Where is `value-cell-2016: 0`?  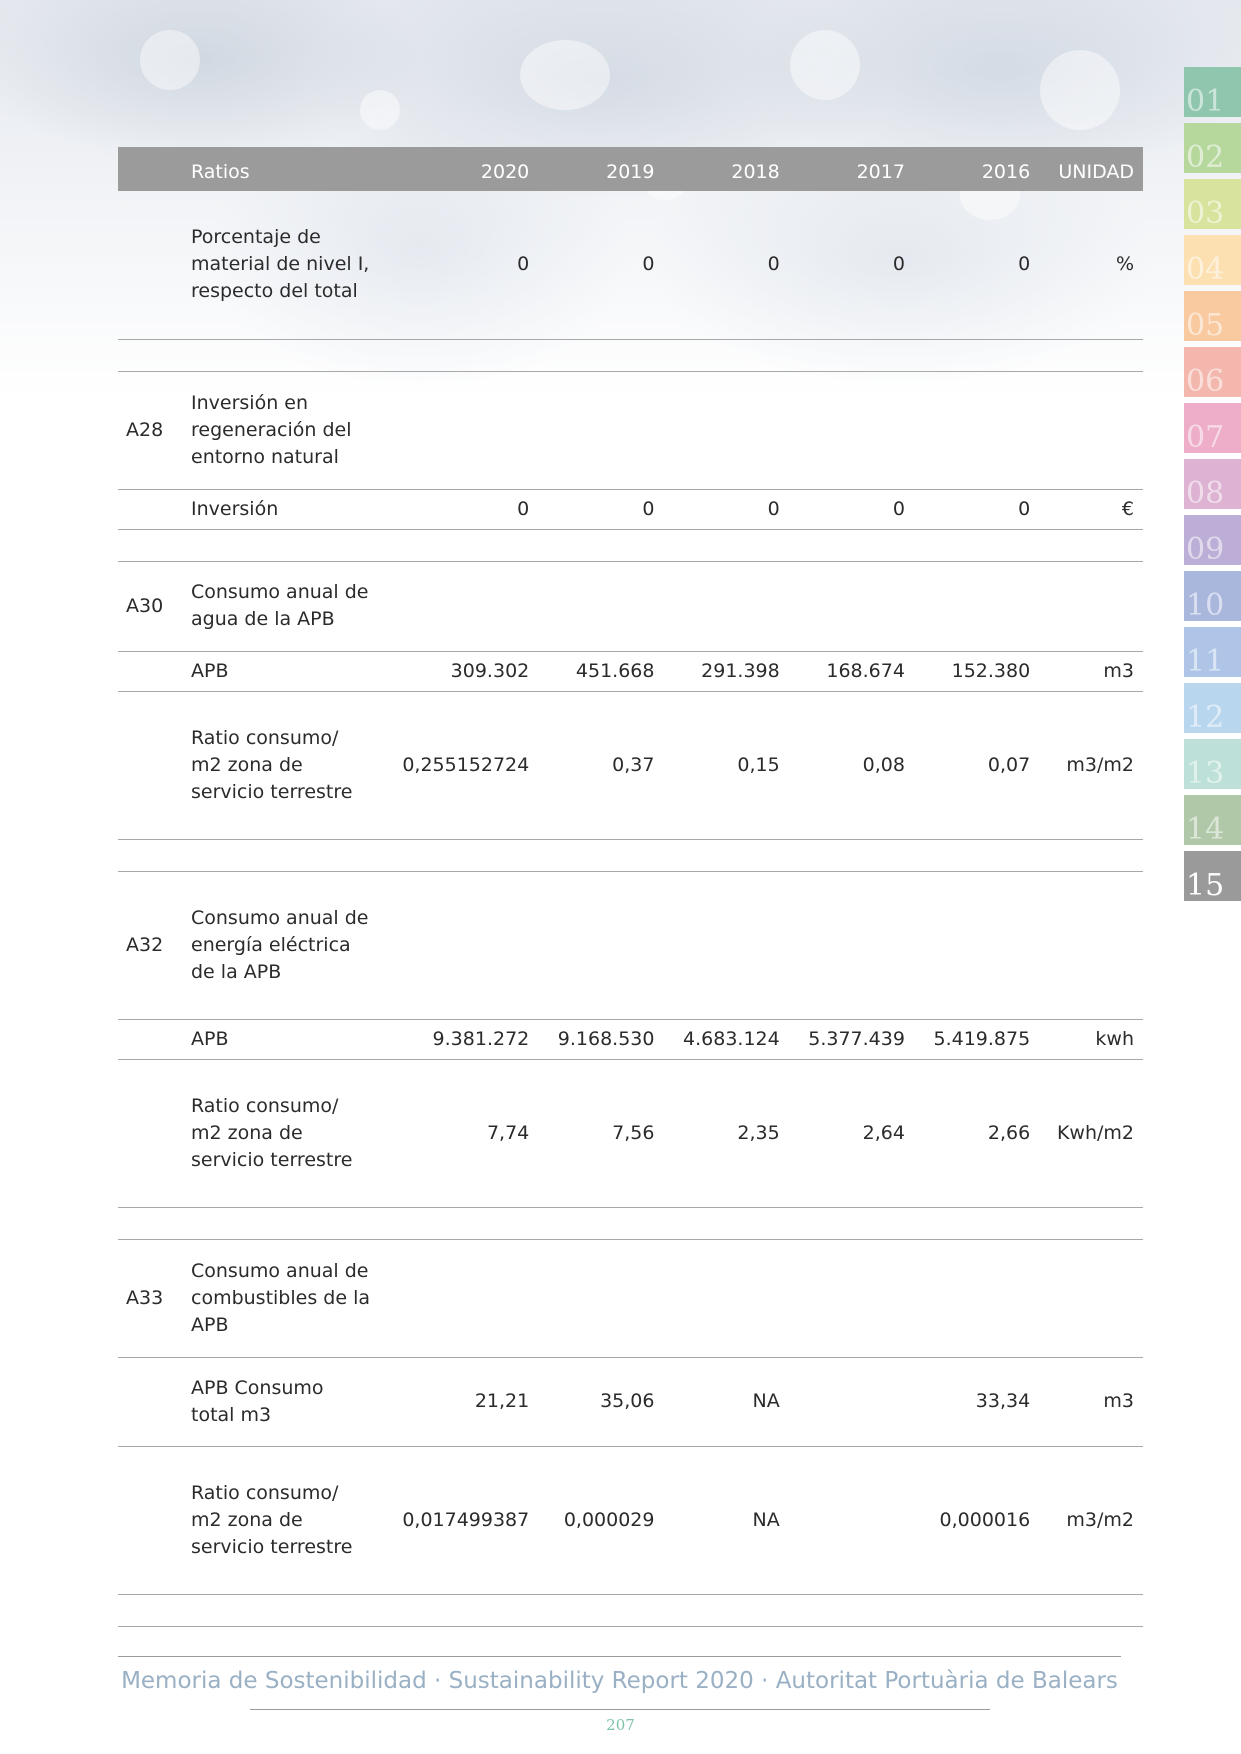 value-cell-2016: 0 is located at coordinates (976, 265).